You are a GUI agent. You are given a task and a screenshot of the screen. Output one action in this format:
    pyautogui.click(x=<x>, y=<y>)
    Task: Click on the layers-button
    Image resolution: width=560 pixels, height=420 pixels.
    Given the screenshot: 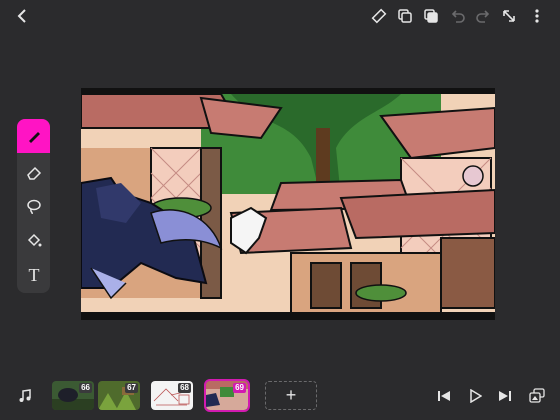 What is the action you would take?
    pyautogui.click(x=431, y=16)
    